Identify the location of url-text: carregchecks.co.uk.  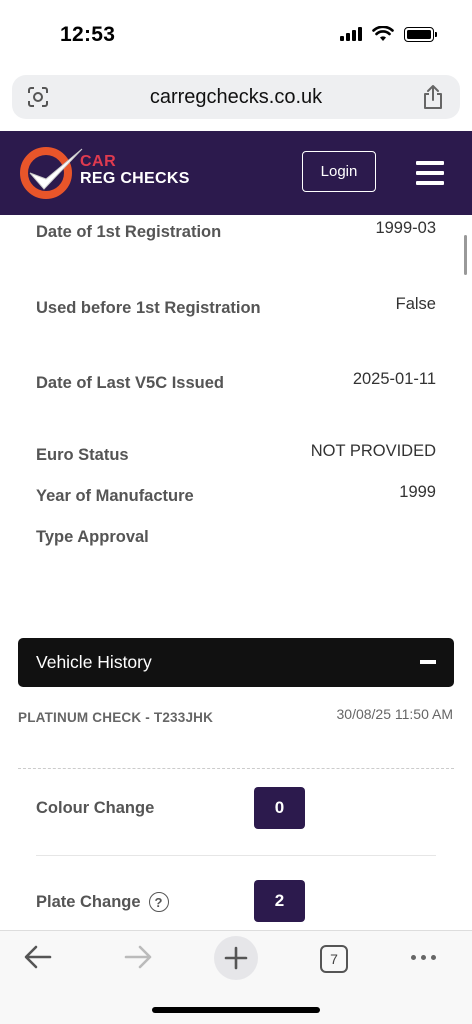
(236, 97).